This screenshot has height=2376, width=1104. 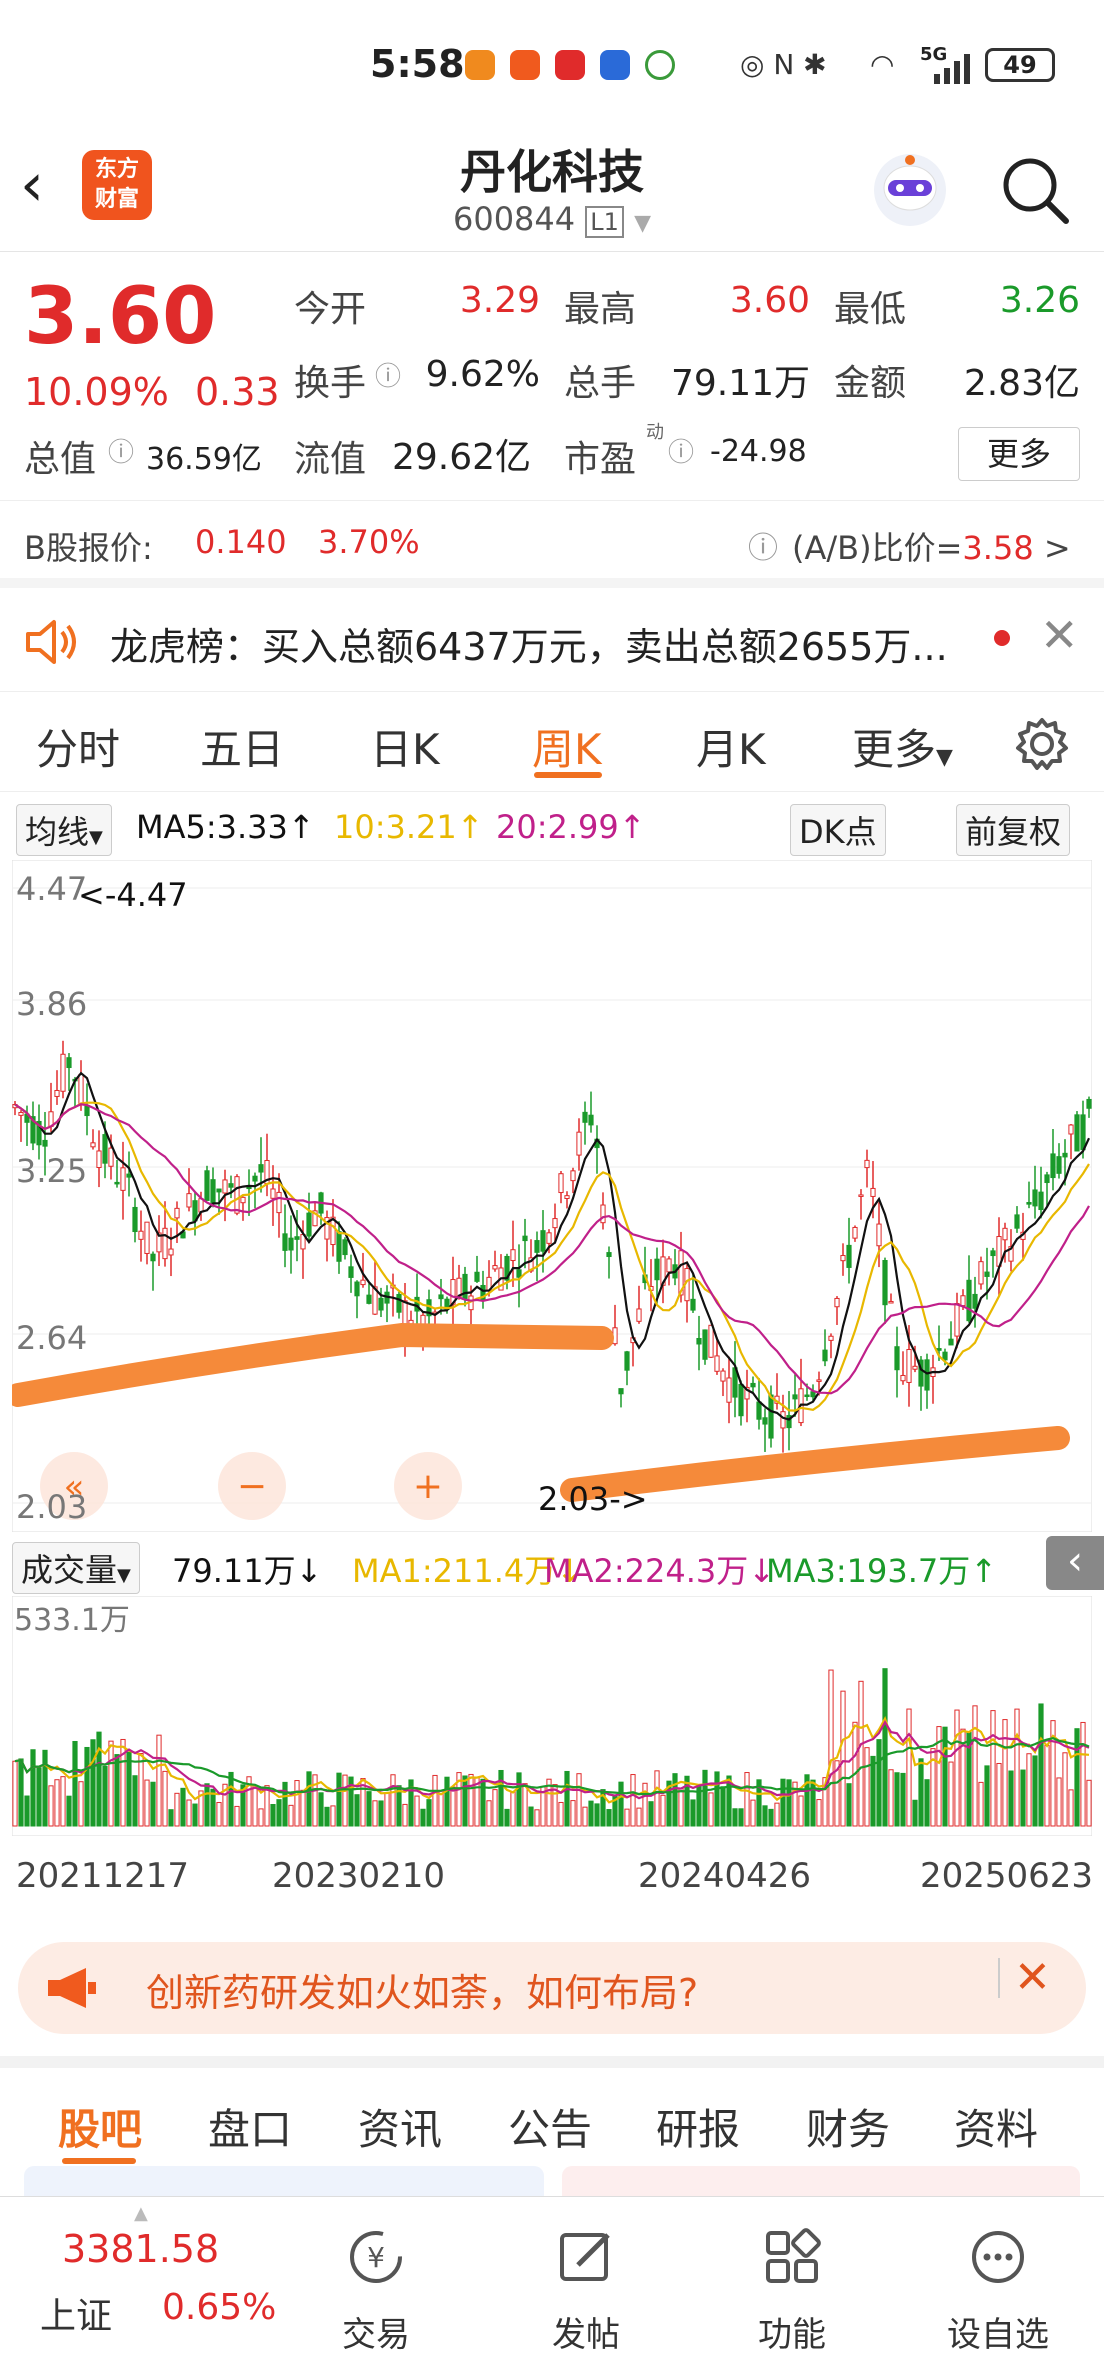 I want to click on tab-announcements: 公告, so click(x=550, y=2126).